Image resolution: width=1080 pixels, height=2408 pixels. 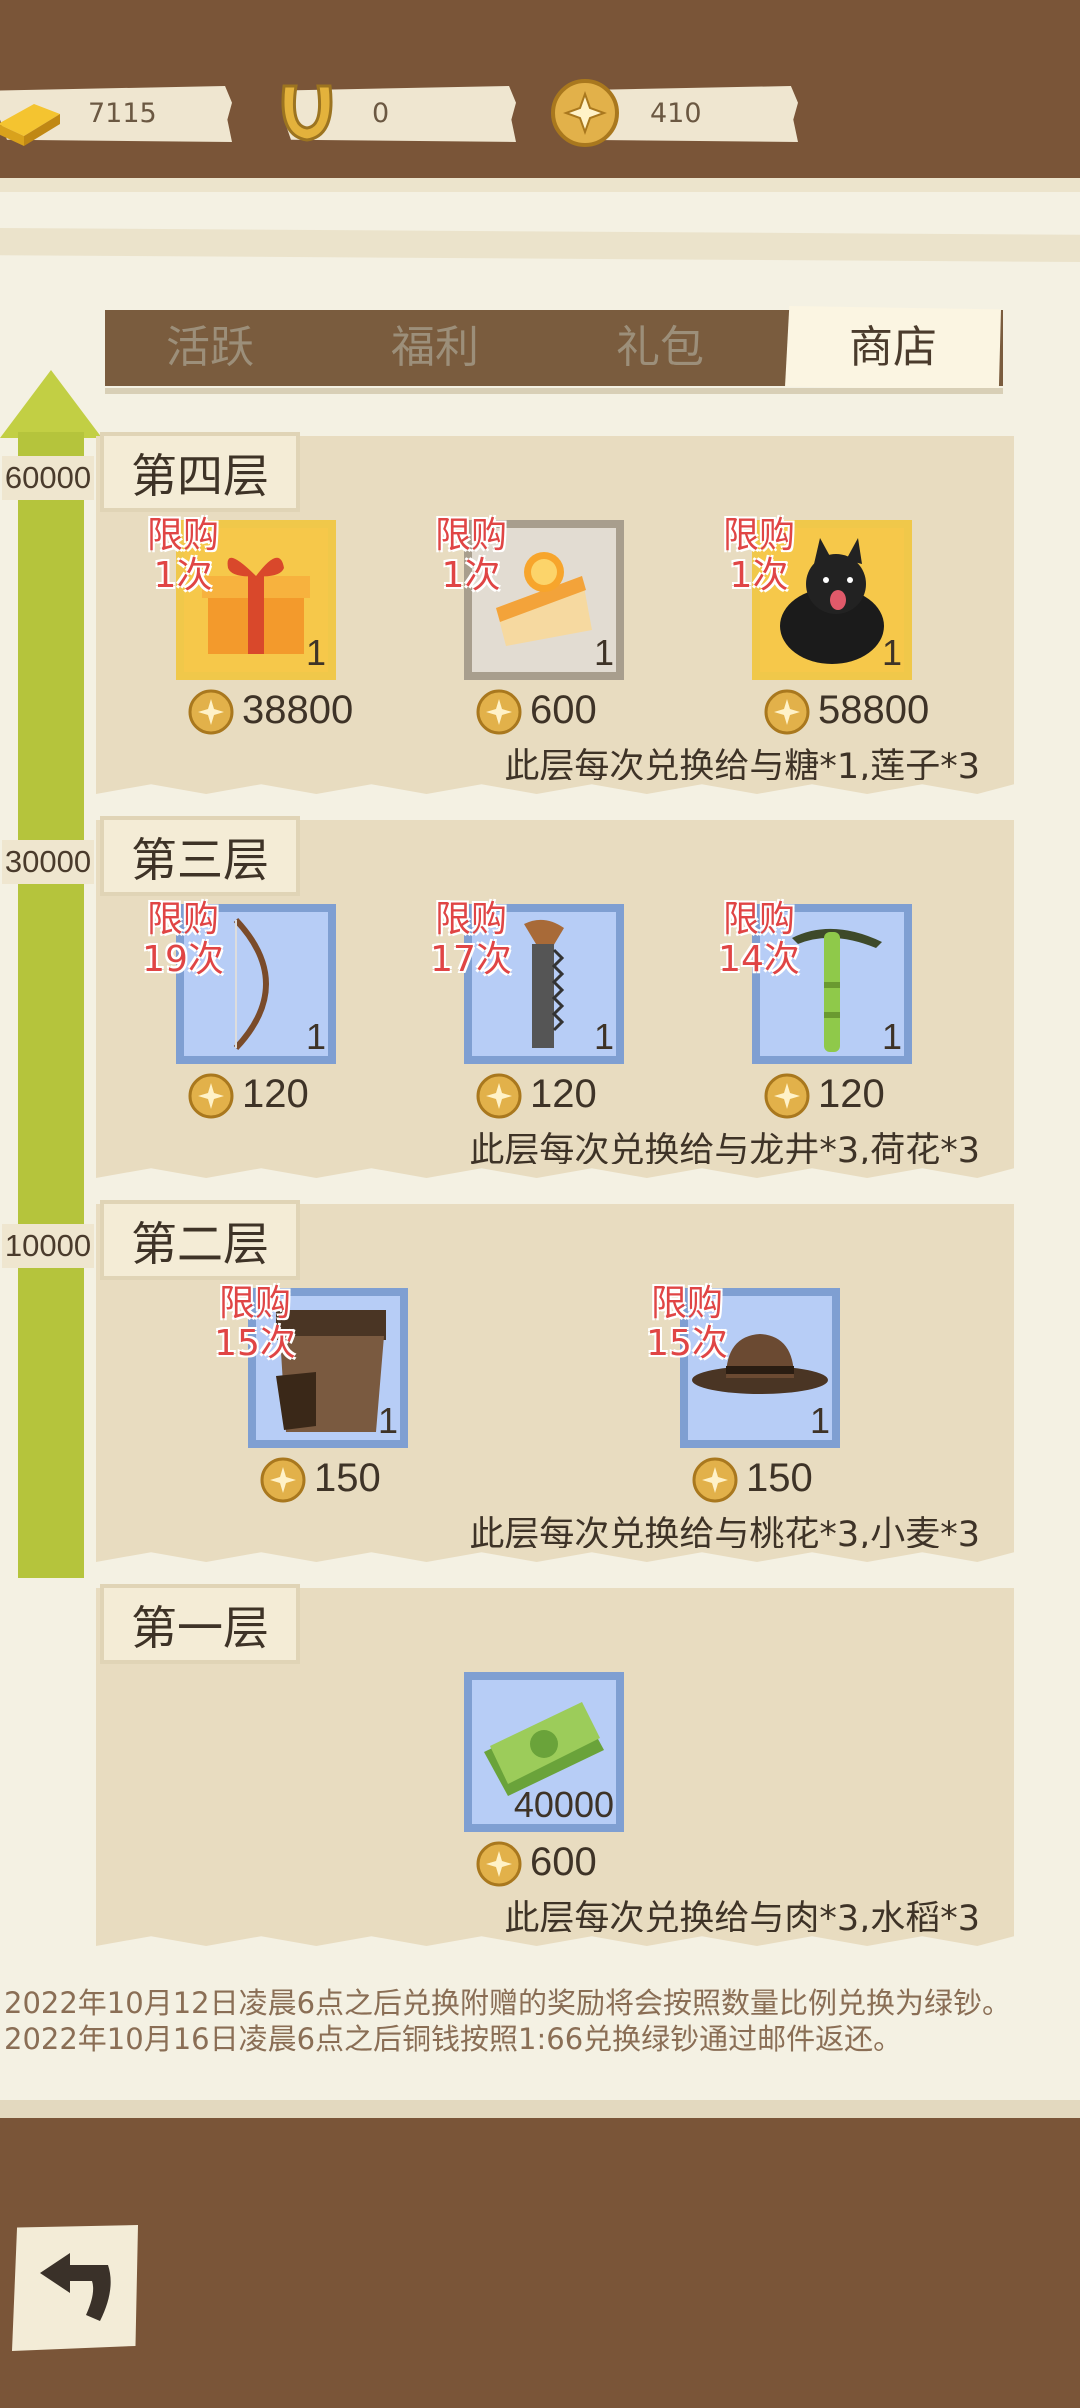 What do you see at coordinates (239, 982) in the screenshot?
I see `shop-item: 1 限购 19次` at bounding box center [239, 982].